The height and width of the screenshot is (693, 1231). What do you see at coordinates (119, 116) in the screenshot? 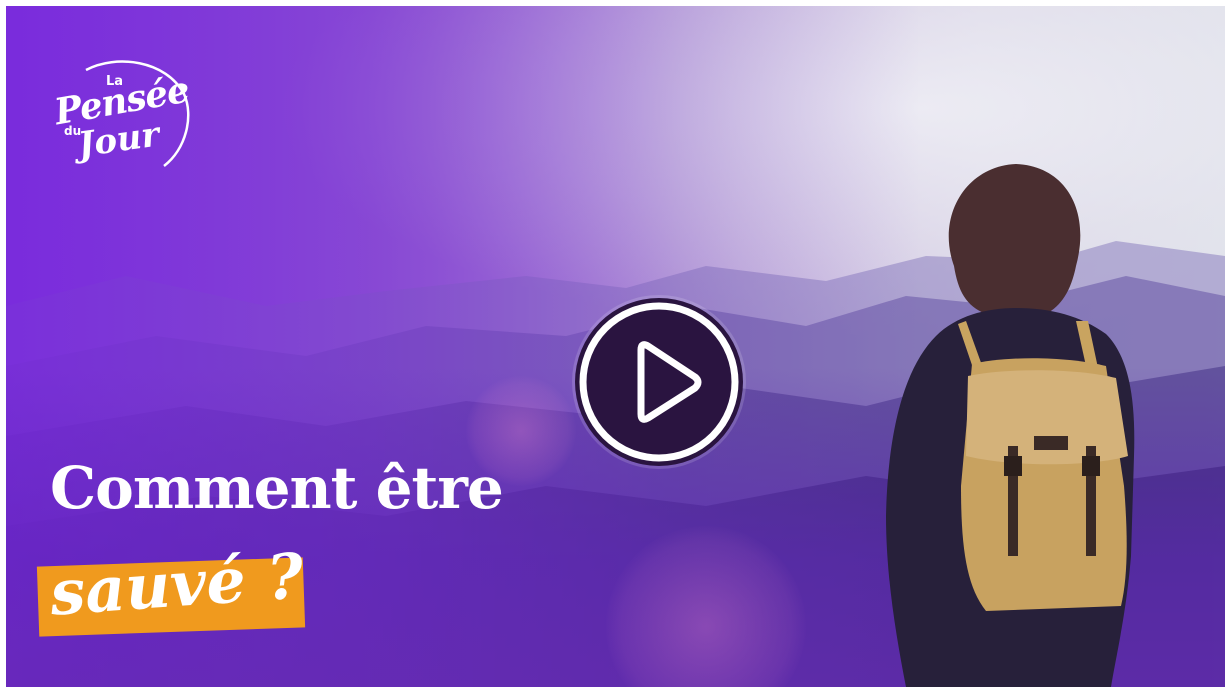
I see `la-pensee-du-jour-logo: La Pensée du Jour` at bounding box center [119, 116].